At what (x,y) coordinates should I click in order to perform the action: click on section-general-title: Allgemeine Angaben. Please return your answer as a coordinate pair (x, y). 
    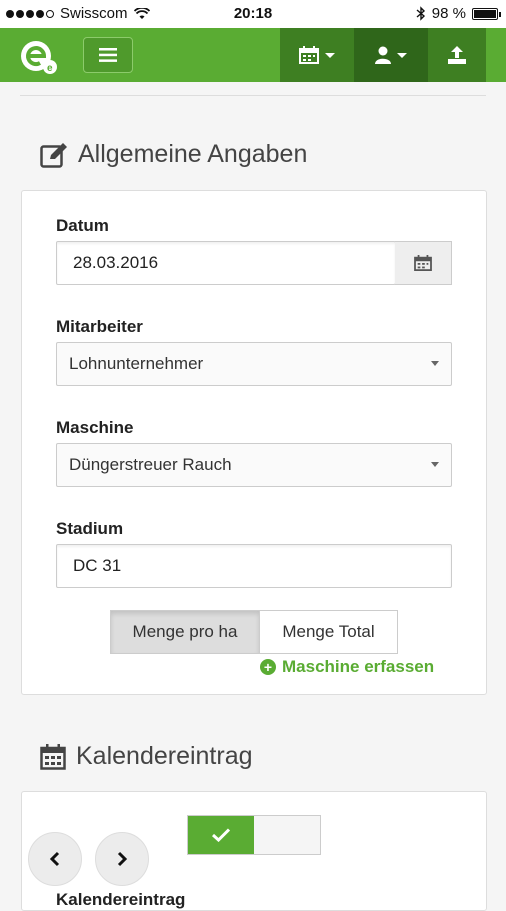
    Looking at the image, I should click on (173, 154).